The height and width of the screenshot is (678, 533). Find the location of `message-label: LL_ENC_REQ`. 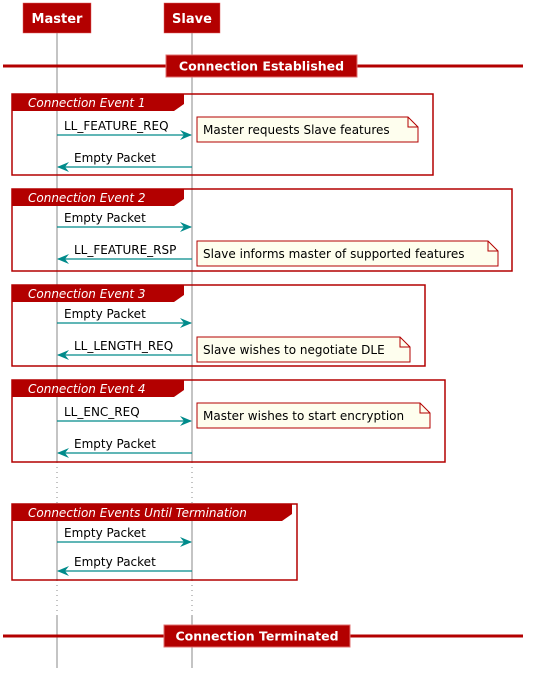

message-label: LL_ENC_REQ is located at coordinates (102, 412).